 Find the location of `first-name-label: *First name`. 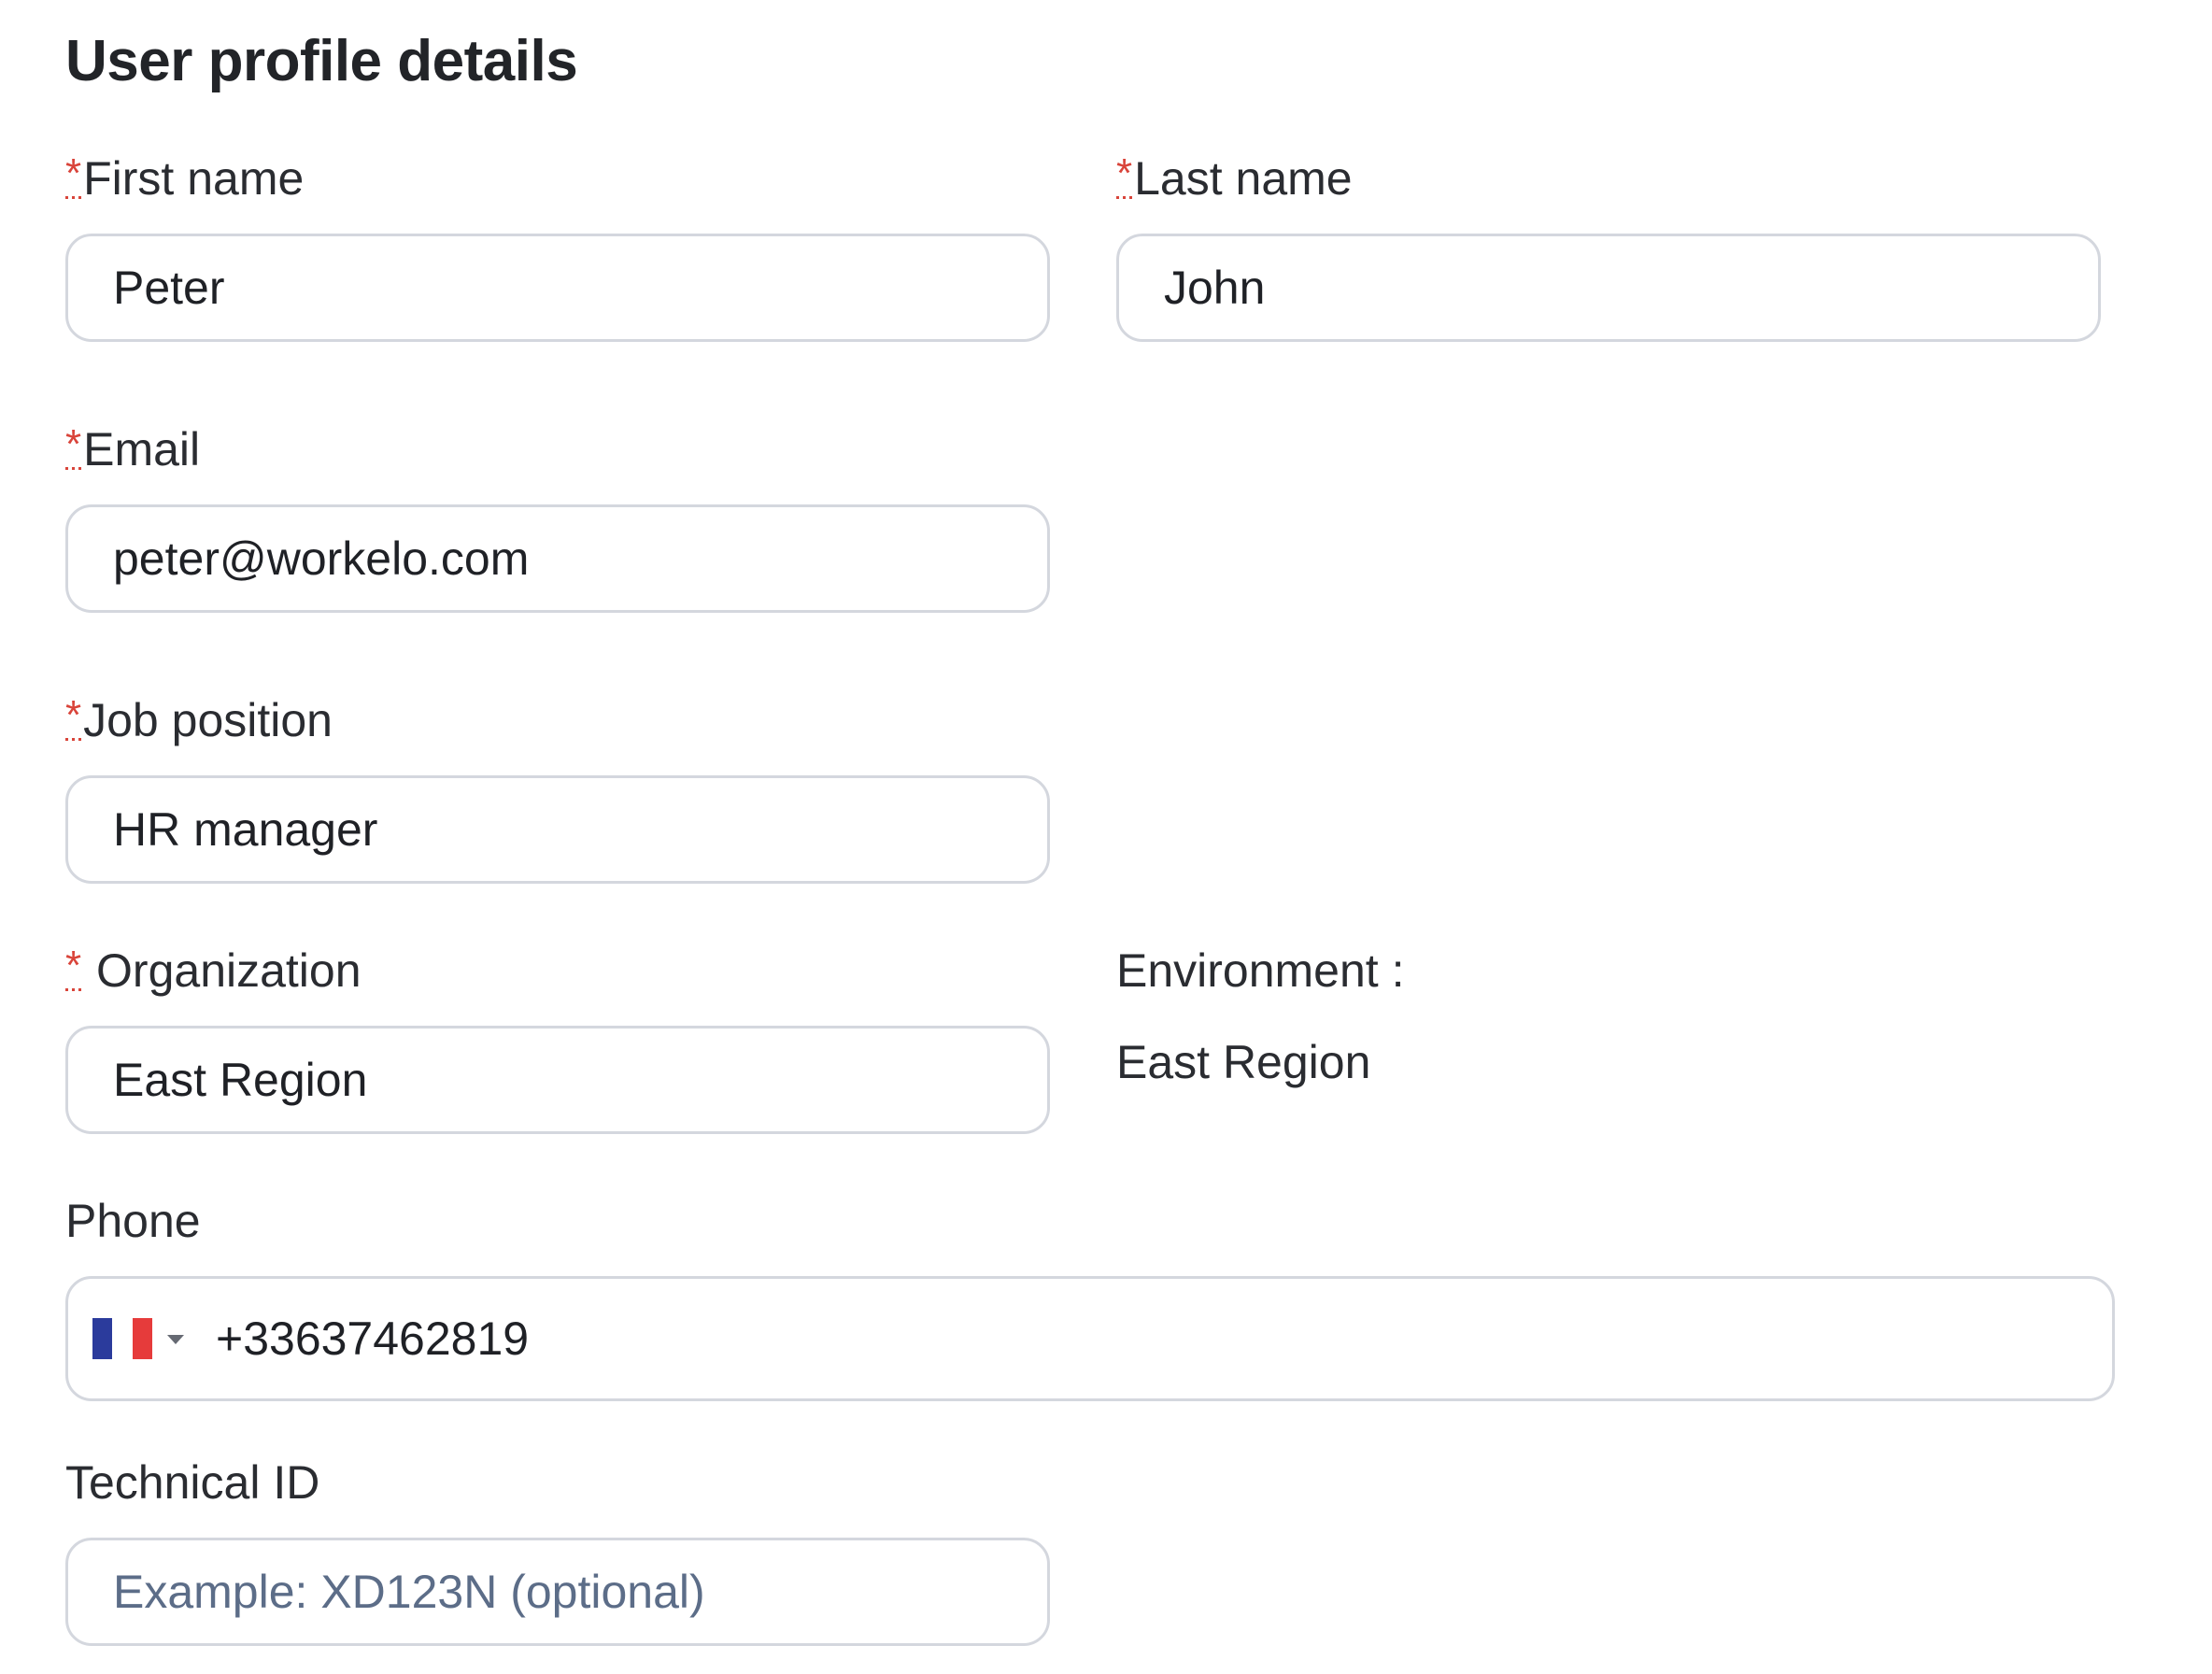

first-name-label: *First name is located at coordinates (185, 177).